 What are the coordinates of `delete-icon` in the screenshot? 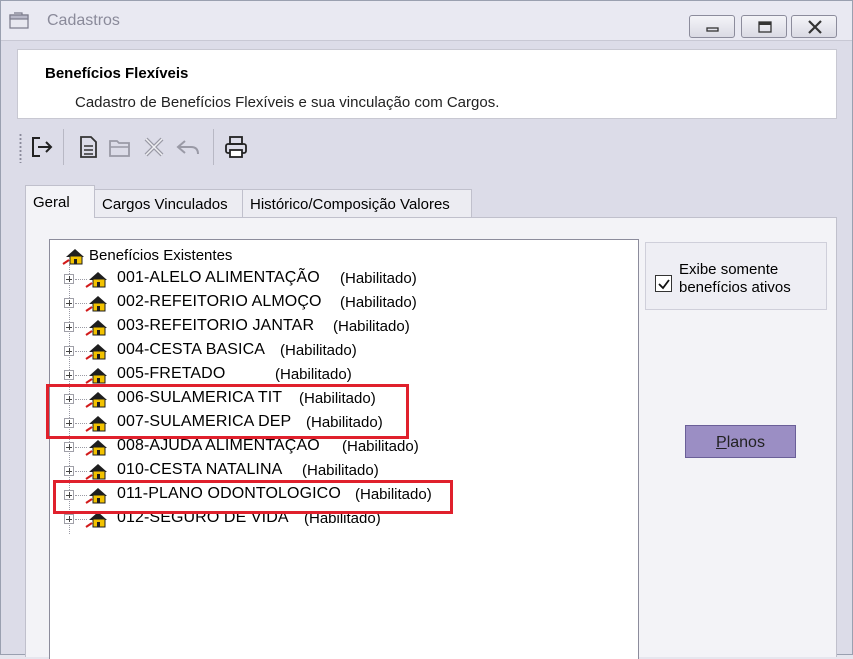 It's located at (154, 147).